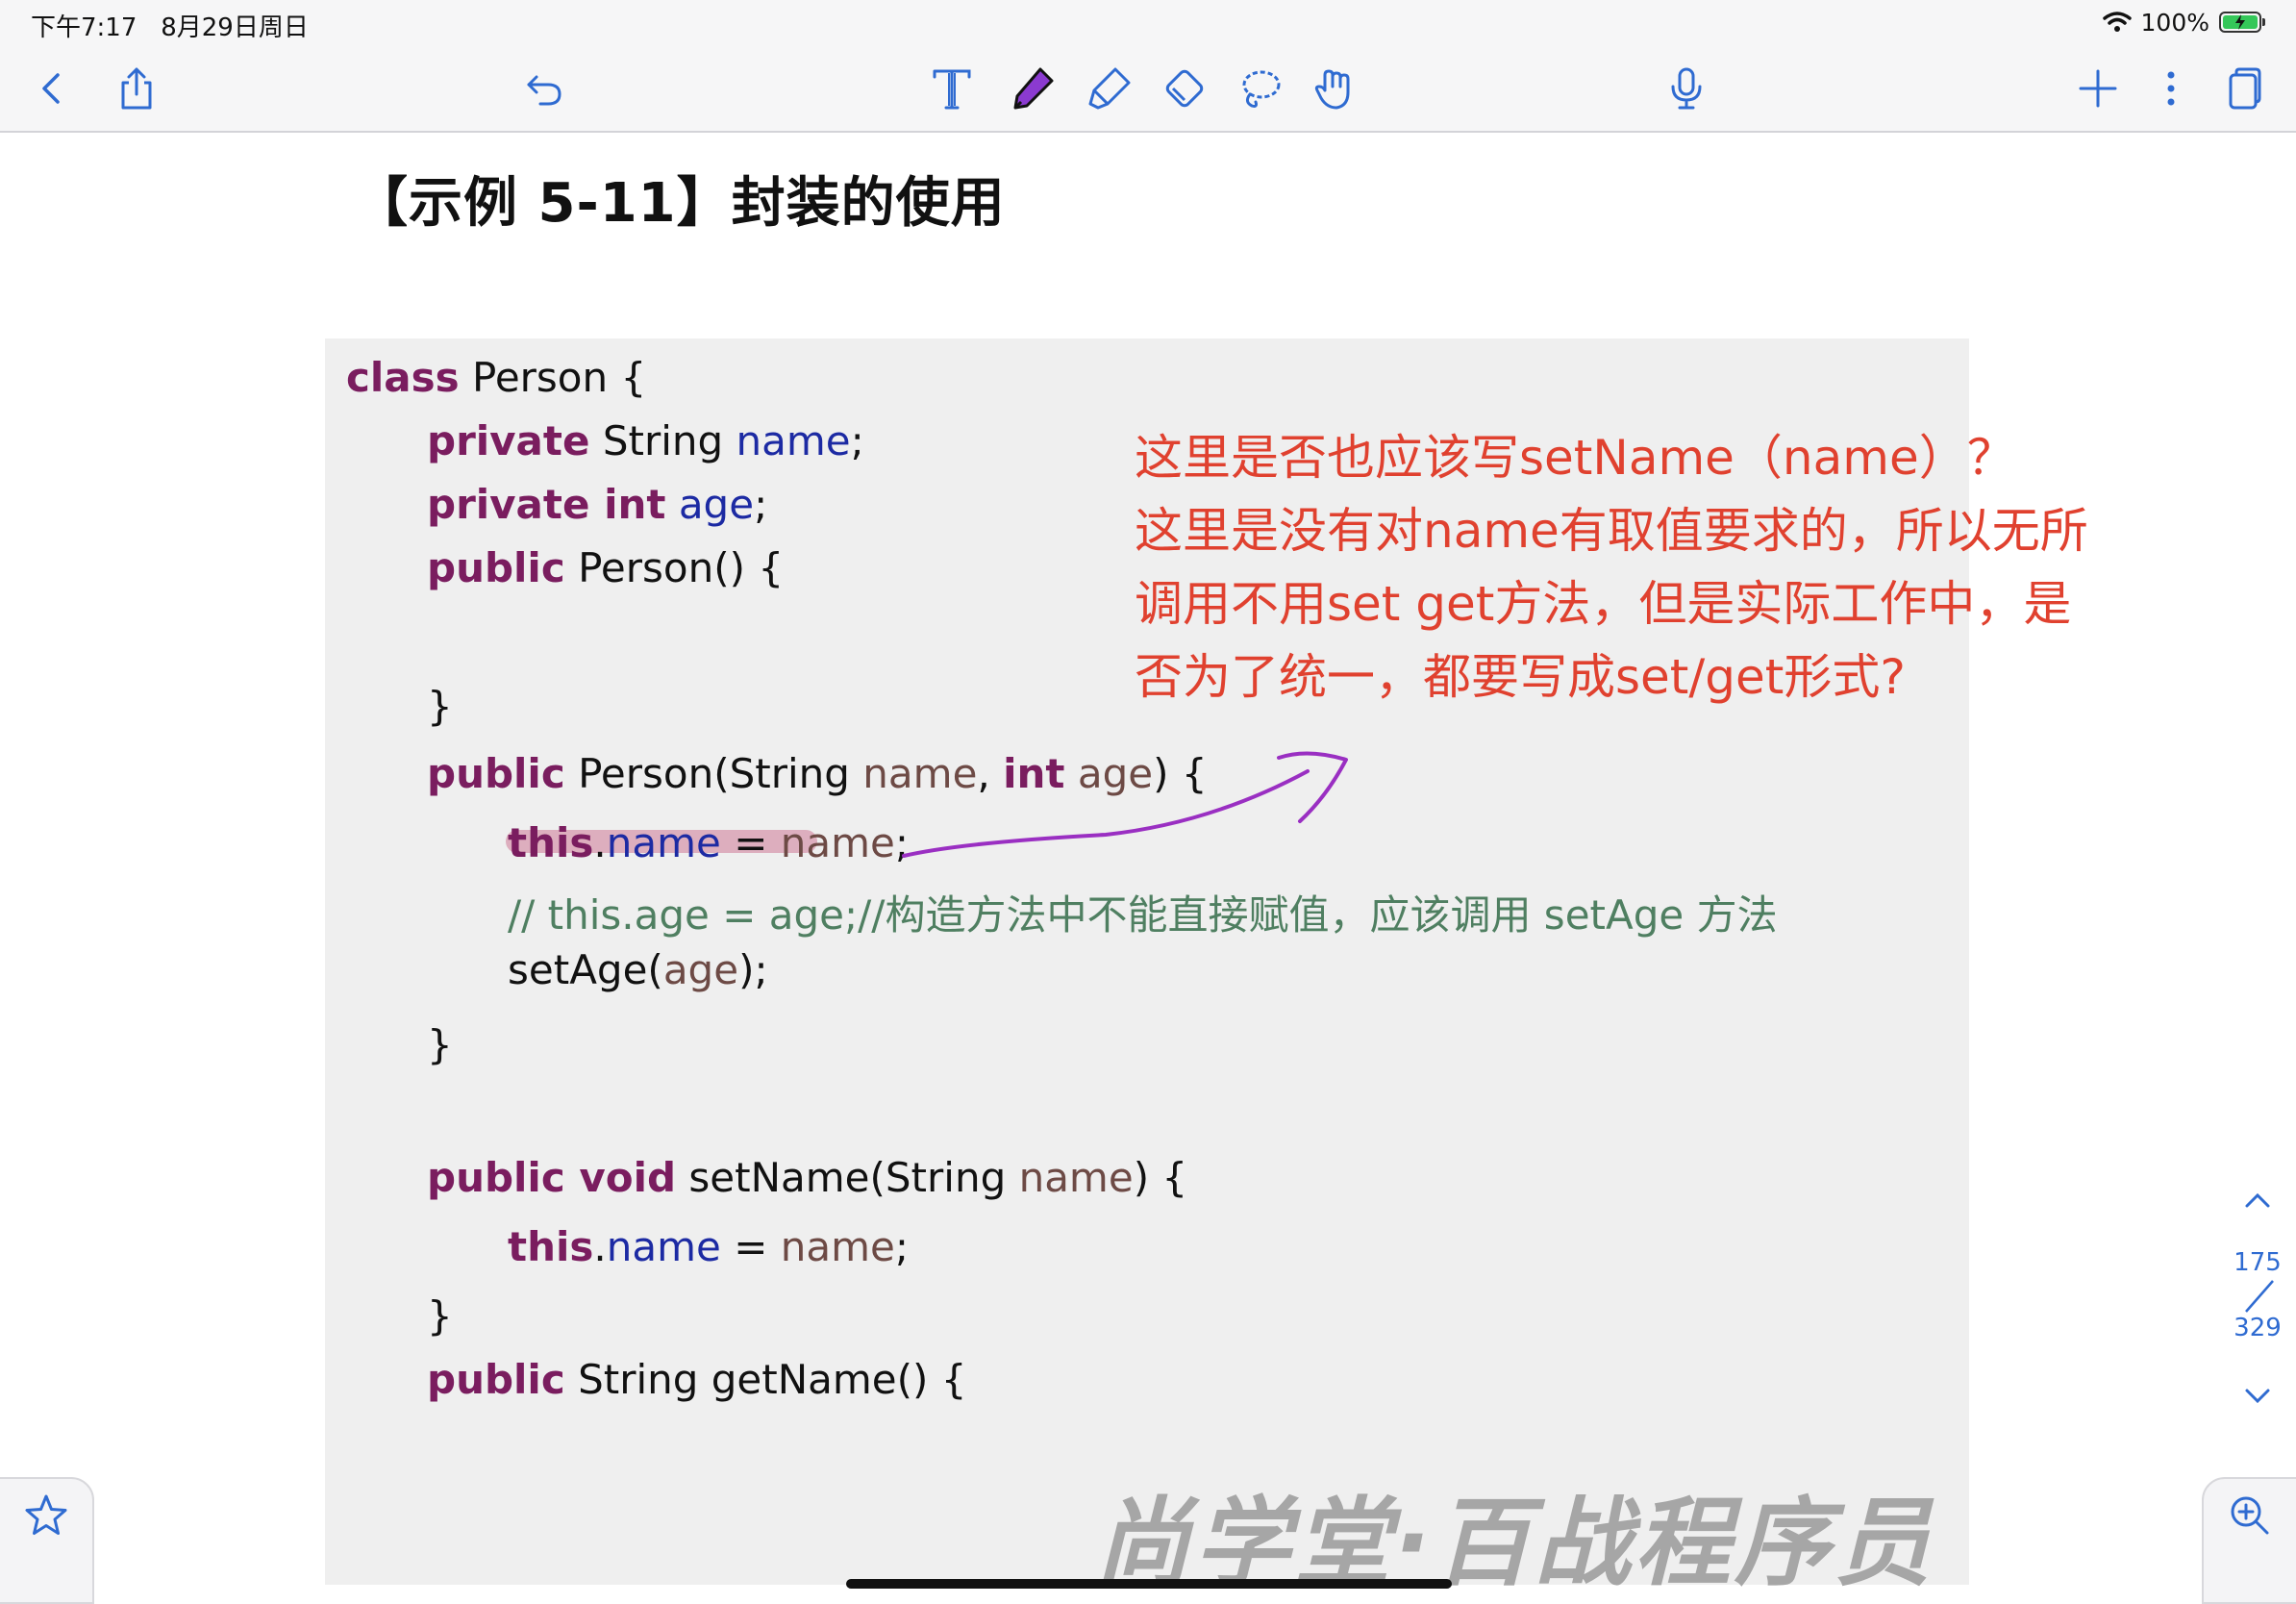 This screenshot has width=2296, height=1604. I want to click on pen-tool-button, so click(1032, 88).